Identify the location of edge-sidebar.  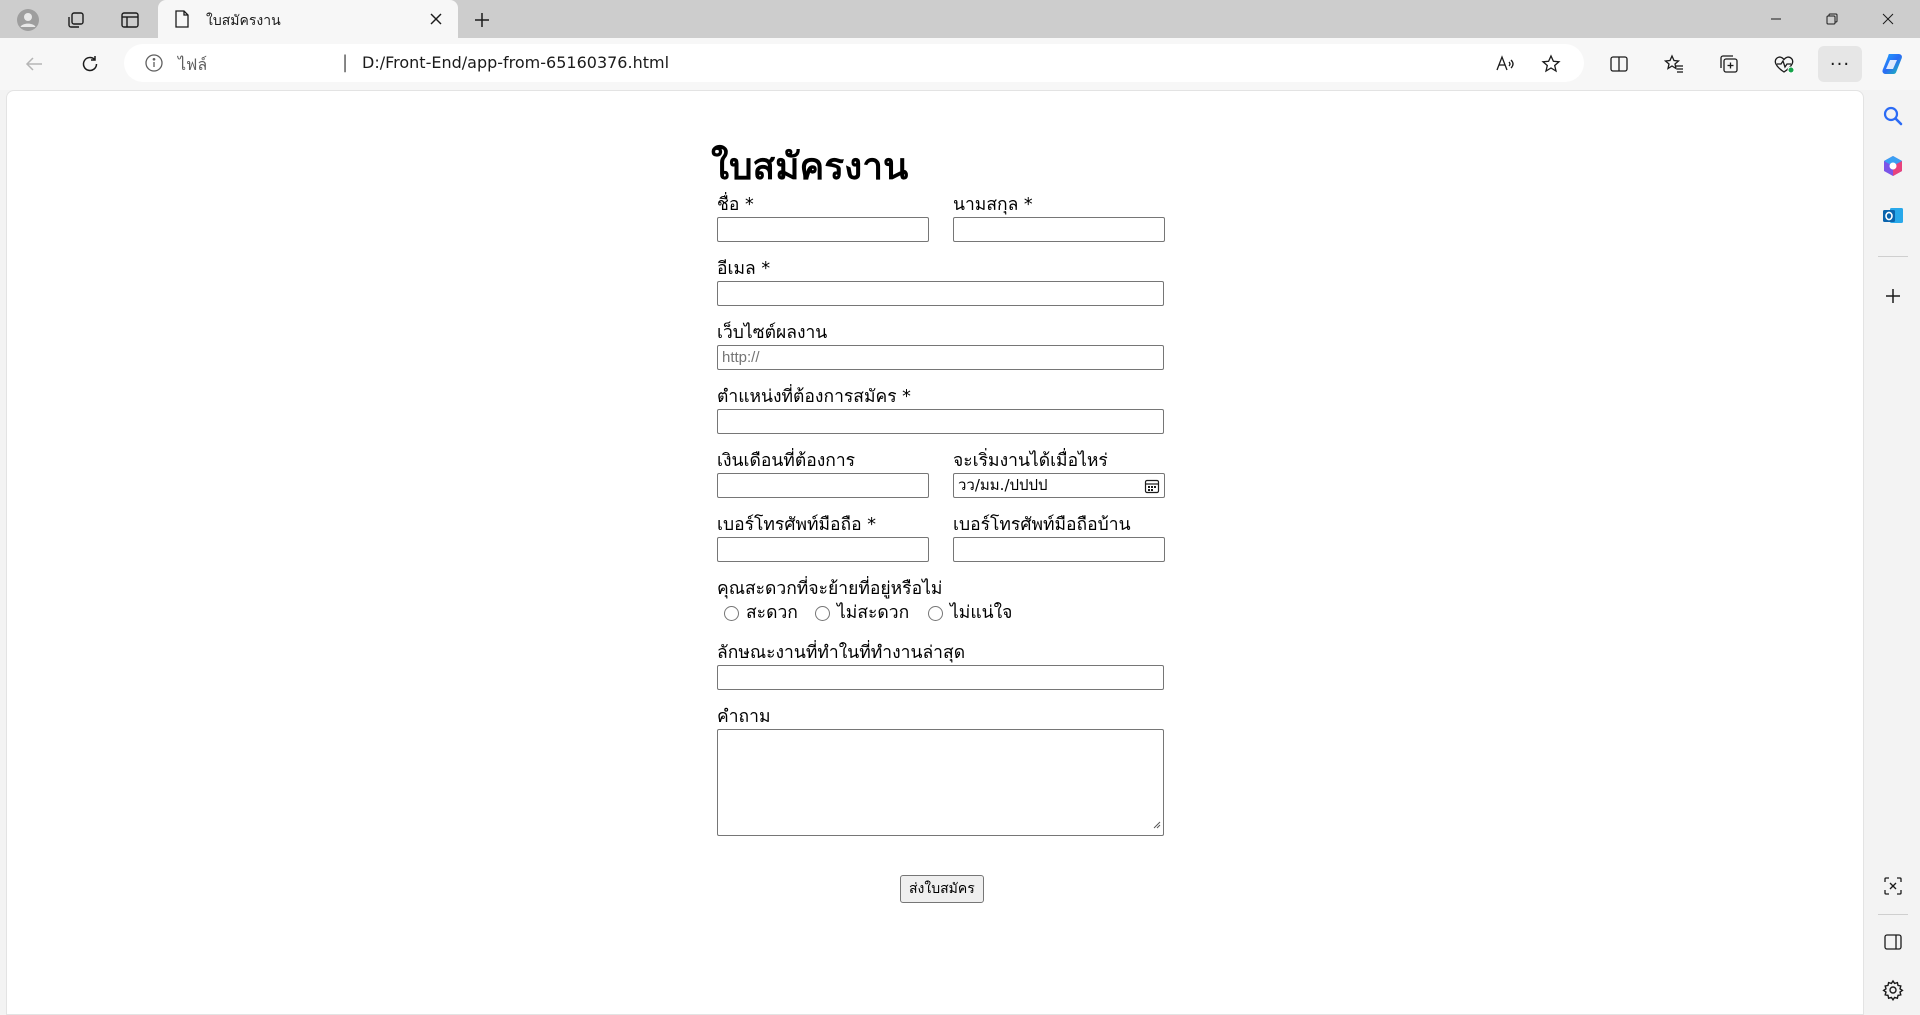
(1893, 552).